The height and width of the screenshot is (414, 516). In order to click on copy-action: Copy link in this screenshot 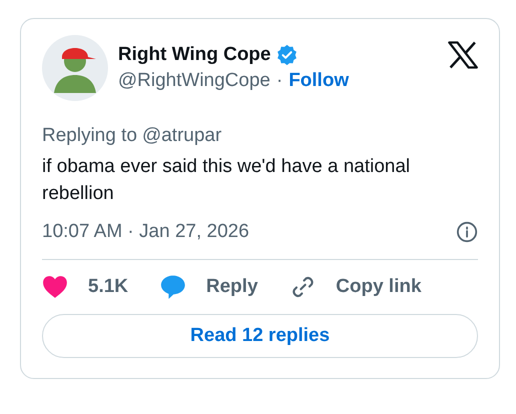, I will do `click(356, 287)`.